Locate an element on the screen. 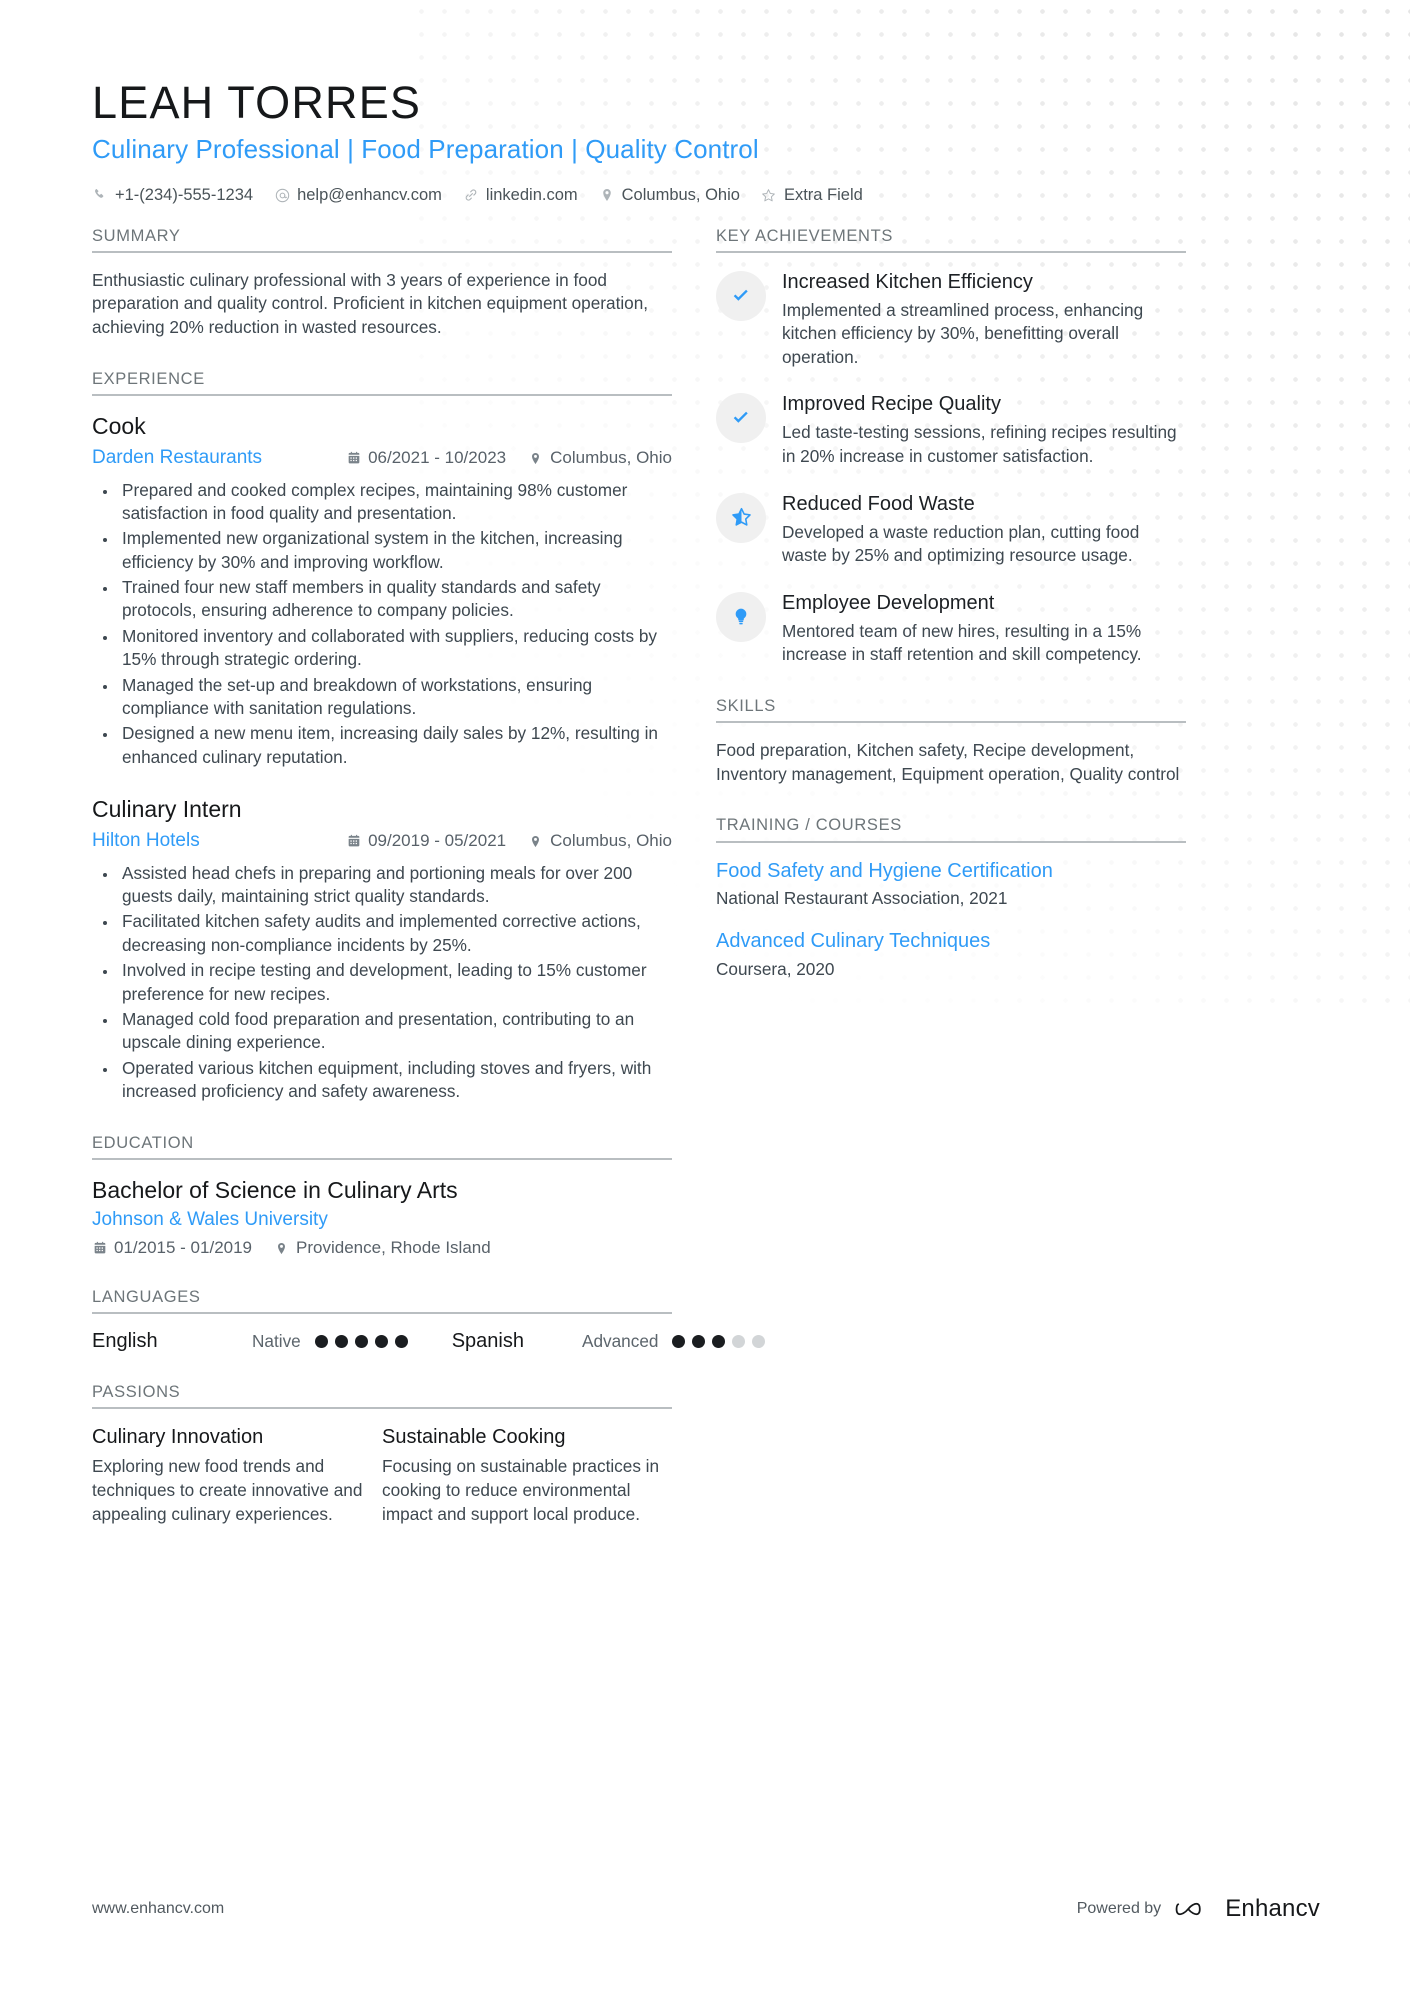 Image resolution: width=1410 pixels, height=1995 pixels. contact-link-text: linkedin.com is located at coordinates (531, 194).